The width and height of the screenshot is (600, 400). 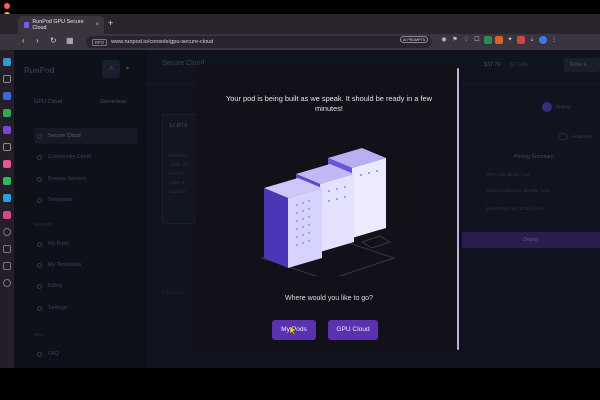 I want to click on new-tab-button: +, so click(x=110, y=23).